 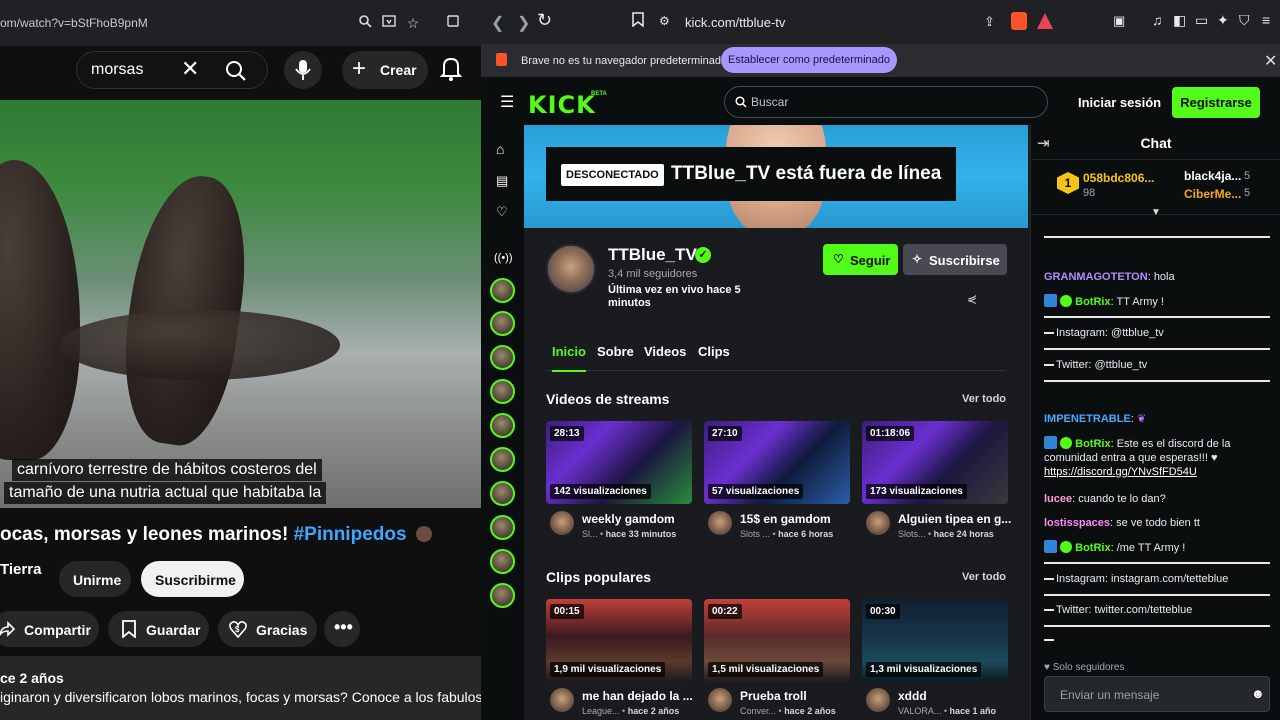 What do you see at coordinates (502, 212) in the screenshot?
I see `following-heart-icon: ♡` at bounding box center [502, 212].